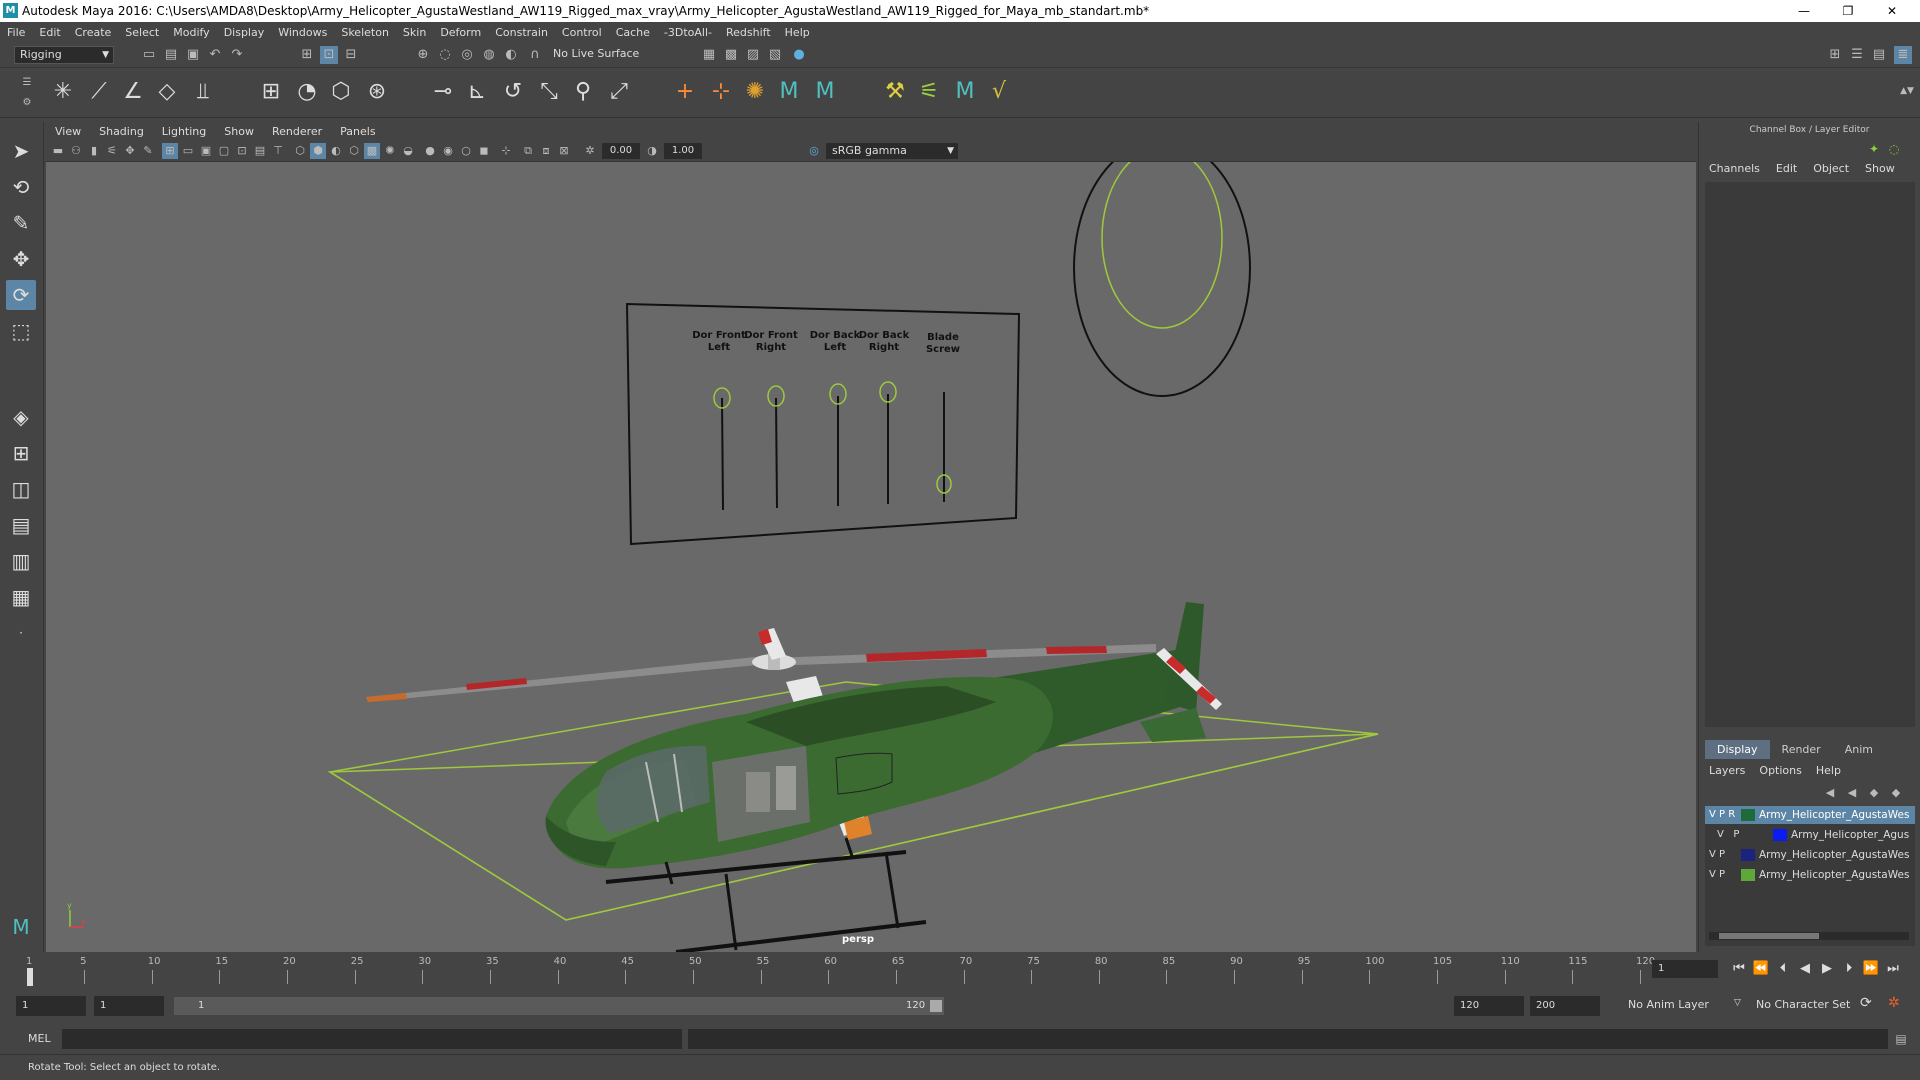 Image resolution: width=1920 pixels, height=1080 pixels. Describe the element at coordinates (929, 92) in the screenshot. I see `brush-tool-icon: ⚟` at that location.